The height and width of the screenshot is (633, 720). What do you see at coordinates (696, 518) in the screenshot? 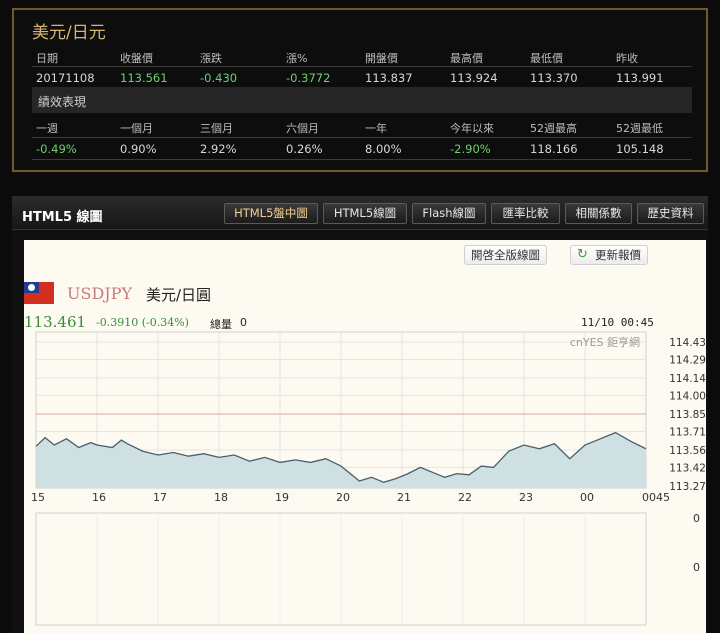
I see `volume-axis-tick-top: 0` at bounding box center [696, 518].